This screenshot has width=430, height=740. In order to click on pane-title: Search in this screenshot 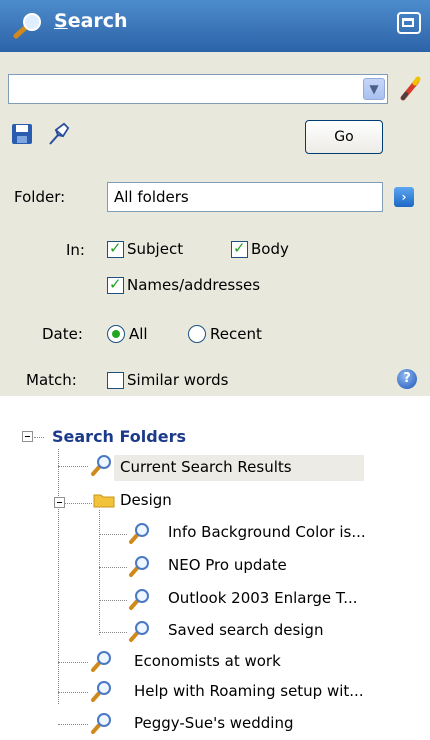, I will do `click(91, 21)`.